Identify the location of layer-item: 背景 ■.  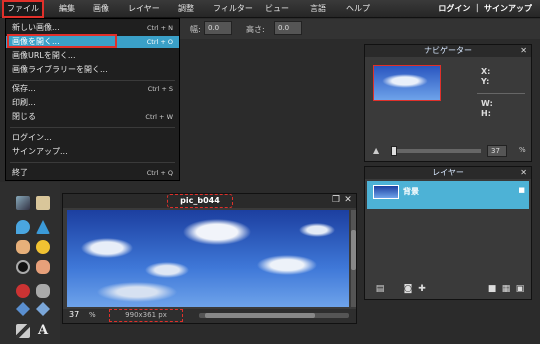
(448, 195).